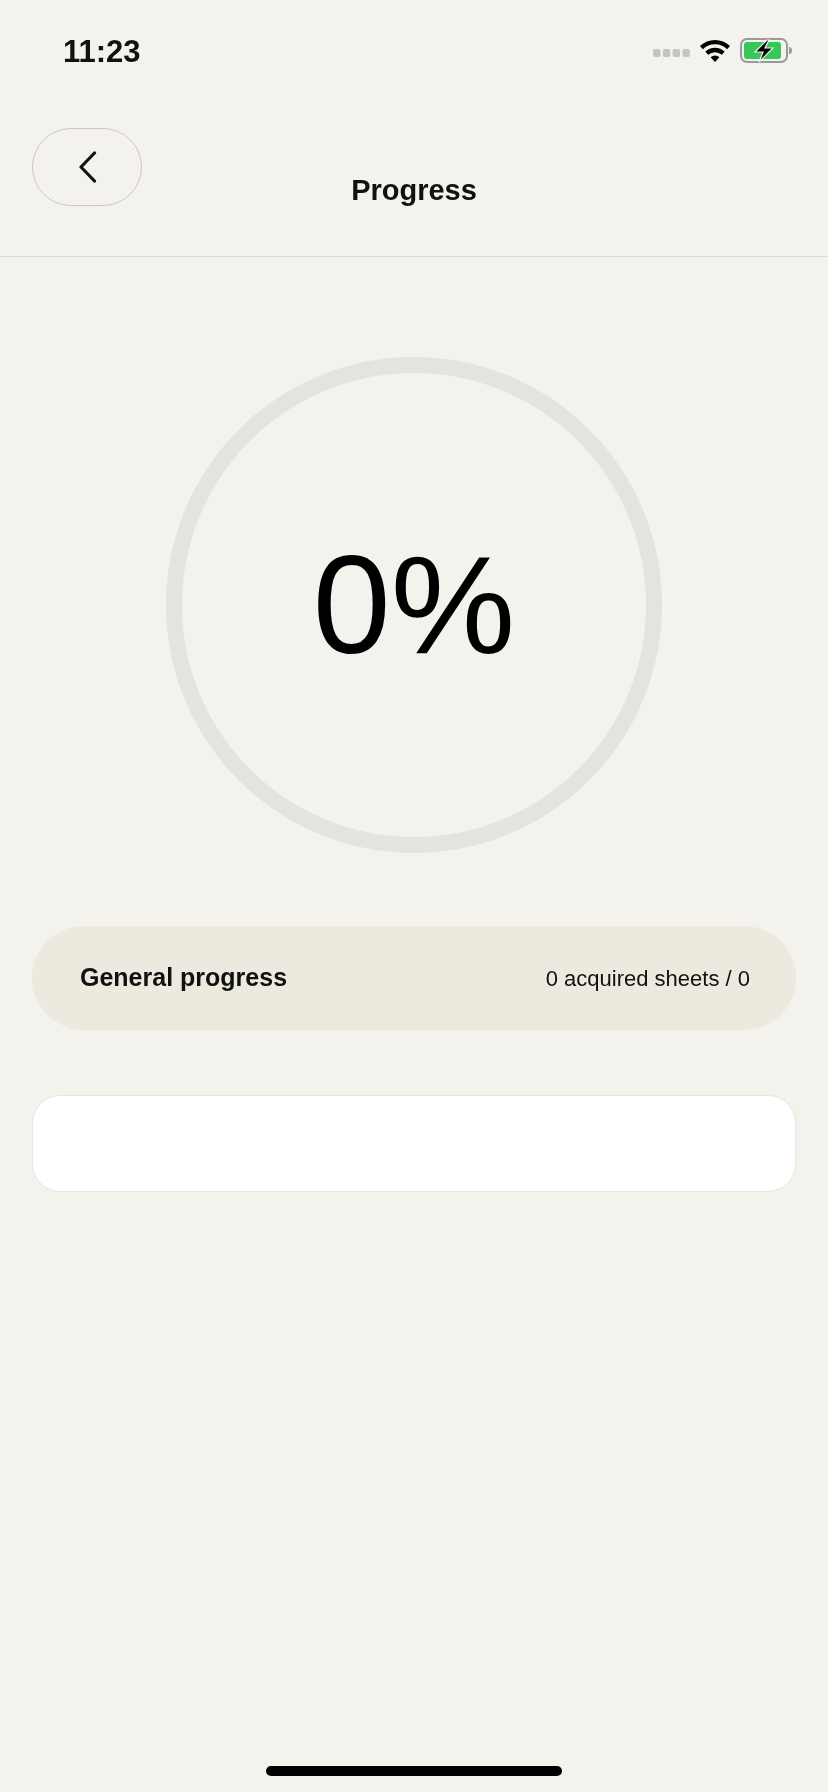  I want to click on status-time: 11:23, so click(102, 51).